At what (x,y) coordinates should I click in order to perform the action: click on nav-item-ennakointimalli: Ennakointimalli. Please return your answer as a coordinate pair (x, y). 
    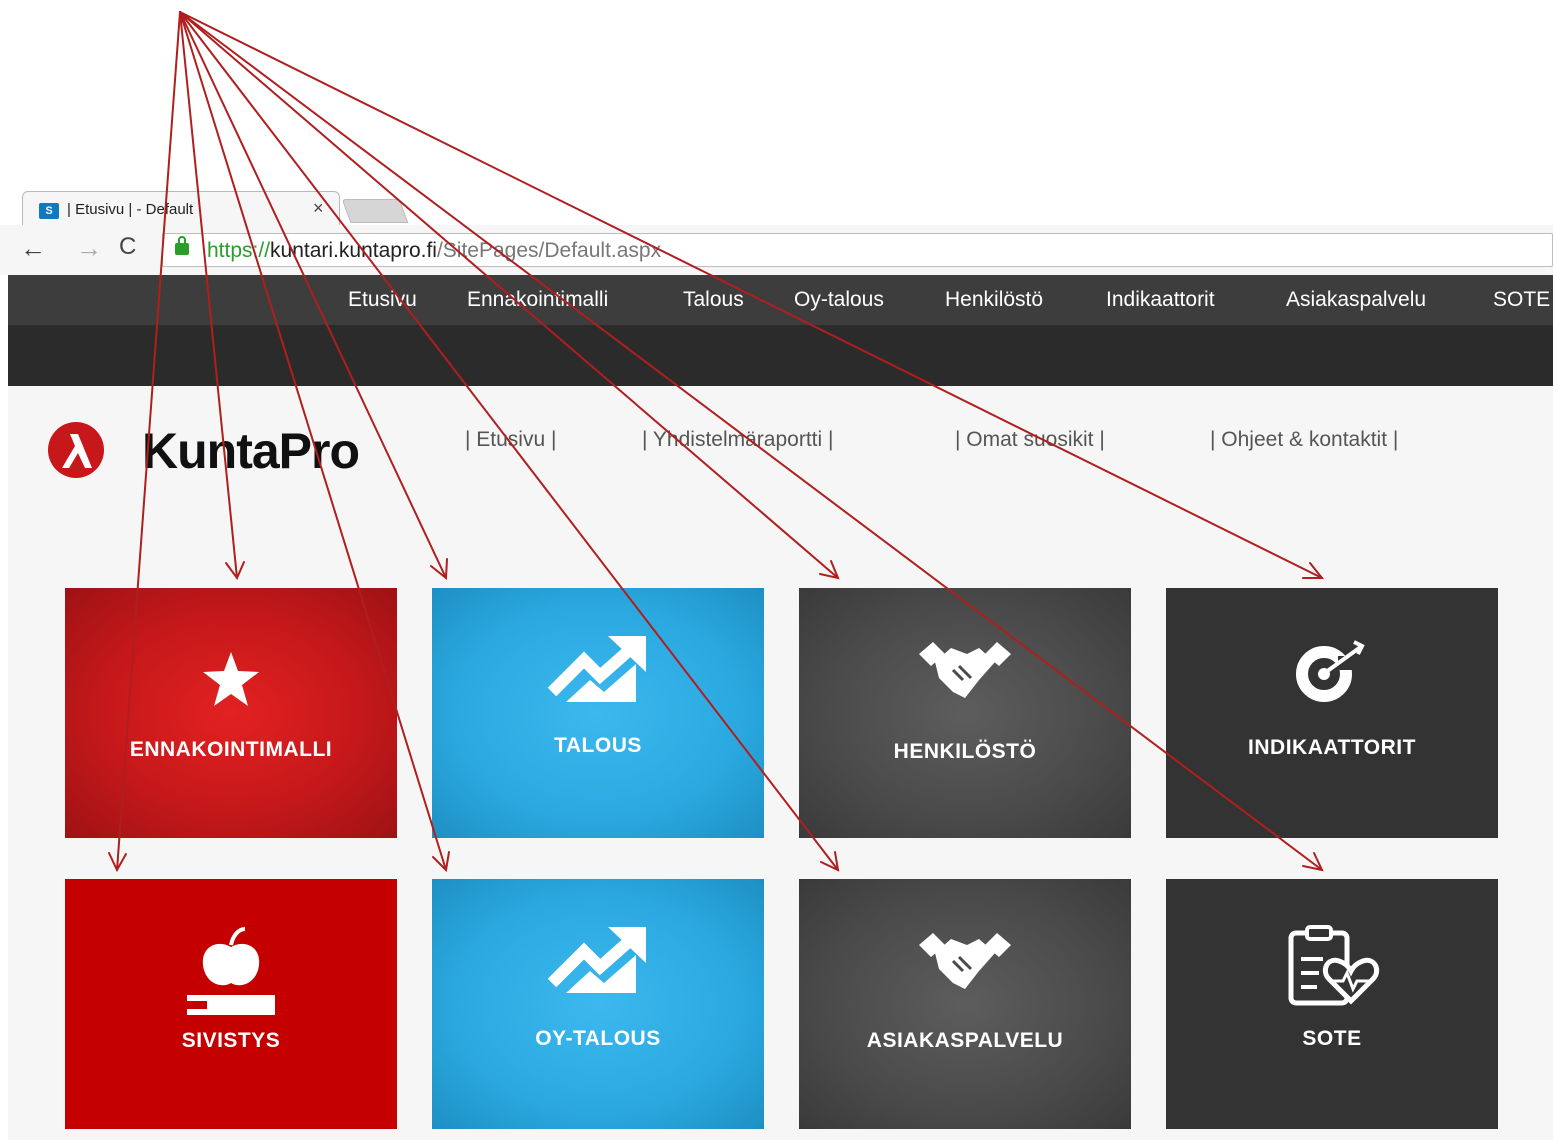
    Looking at the image, I should click on (537, 300).